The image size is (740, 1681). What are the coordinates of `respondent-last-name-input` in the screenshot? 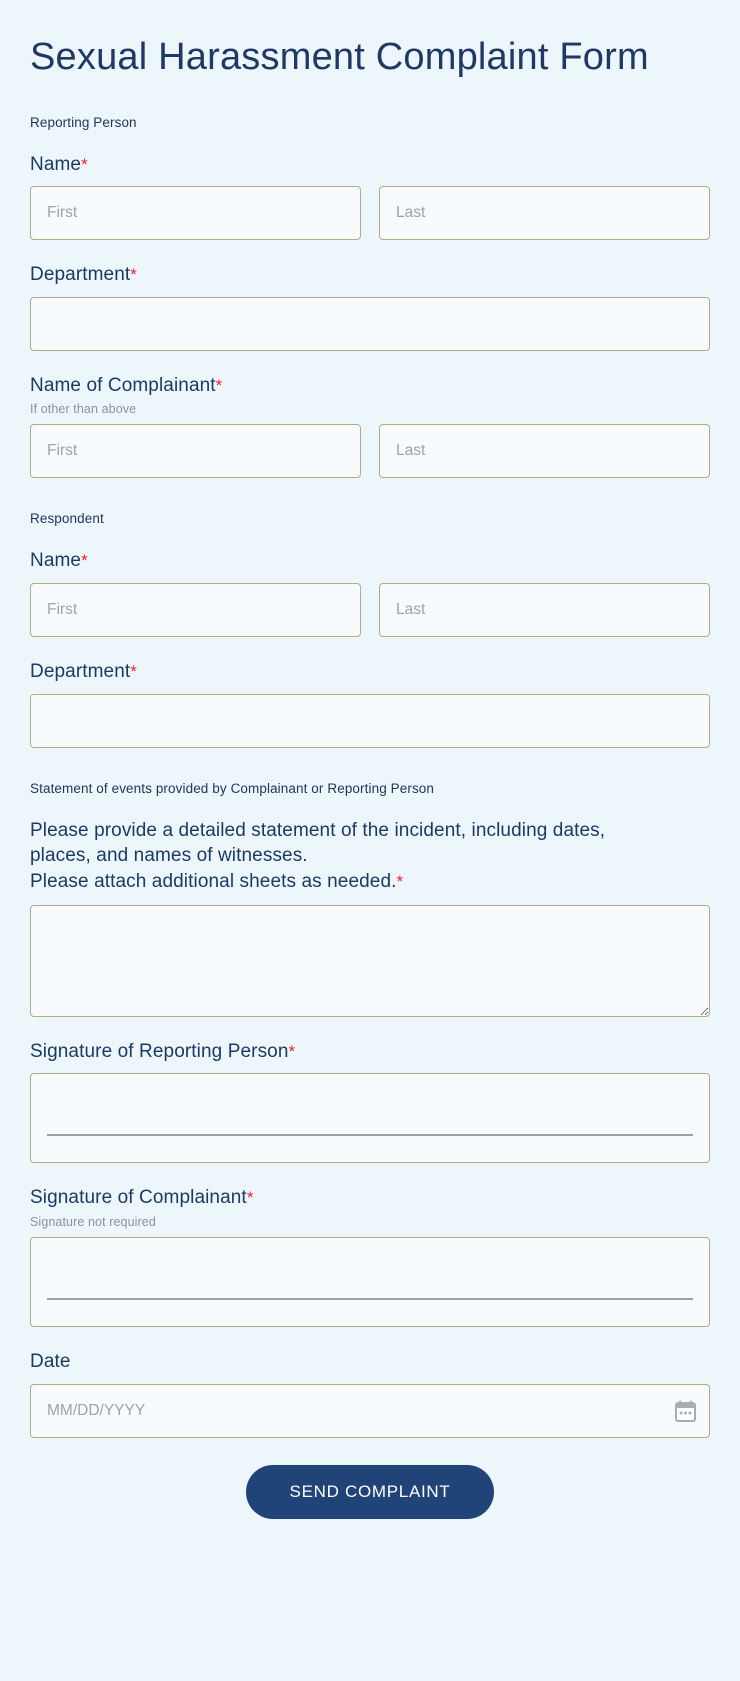 It's located at (544, 610).